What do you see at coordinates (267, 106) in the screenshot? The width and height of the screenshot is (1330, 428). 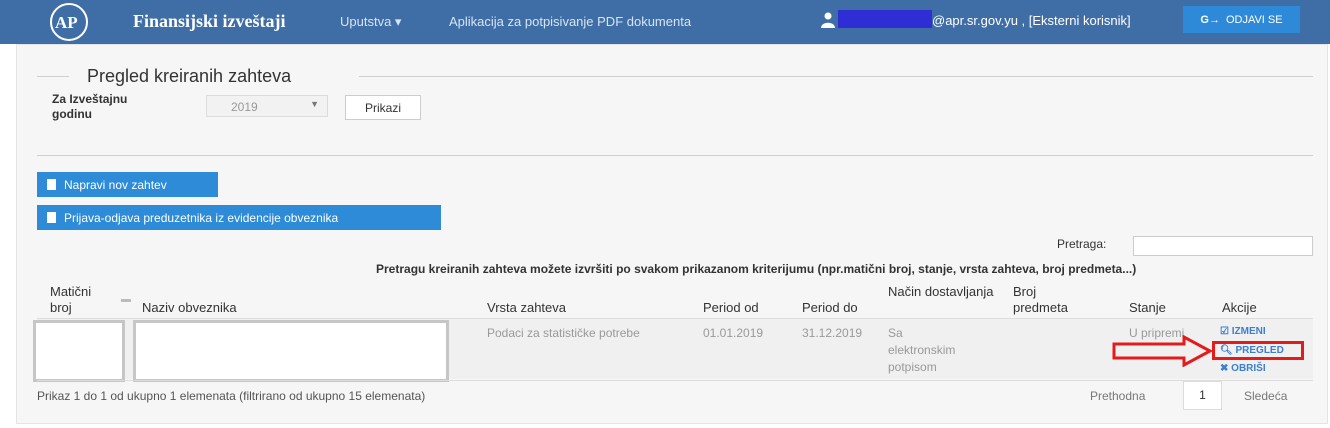 I see `year-select: 2019 ▼` at bounding box center [267, 106].